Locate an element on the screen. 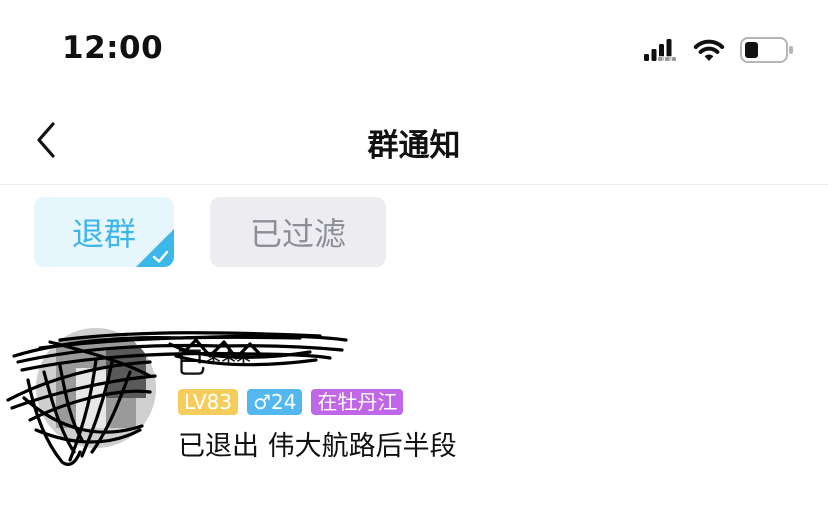 The image size is (828, 529). level-badge: LV83 is located at coordinates (208, 402).